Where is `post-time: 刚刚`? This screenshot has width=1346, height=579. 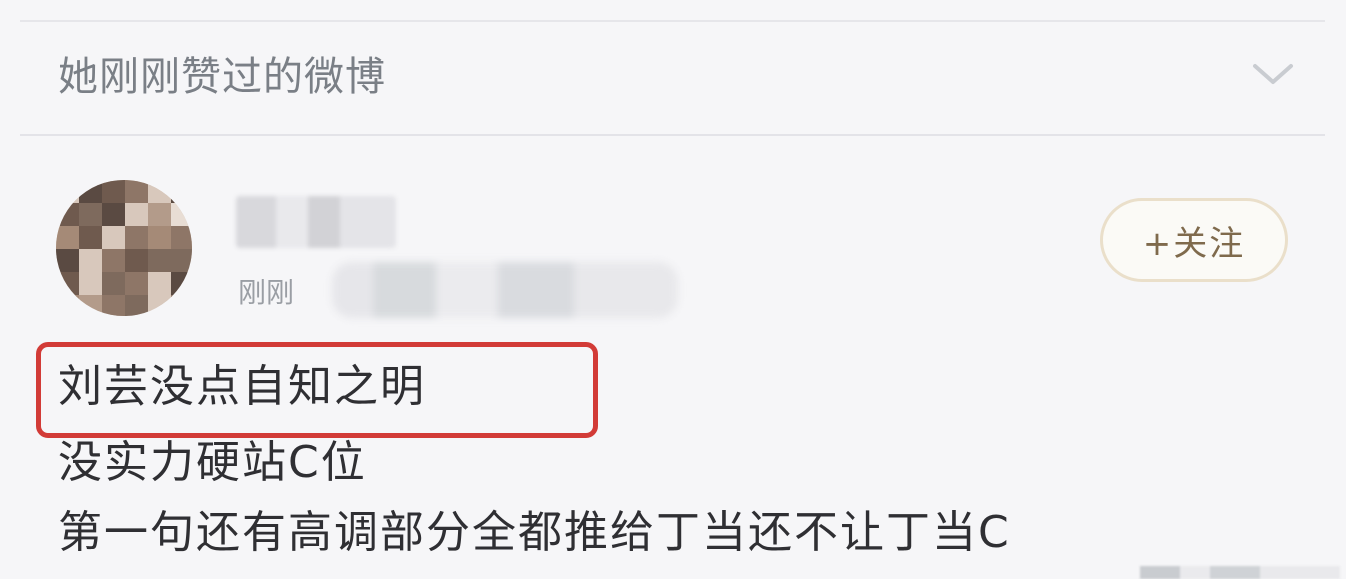 post-time: 刚刚 is located at coordinates (266, 292).